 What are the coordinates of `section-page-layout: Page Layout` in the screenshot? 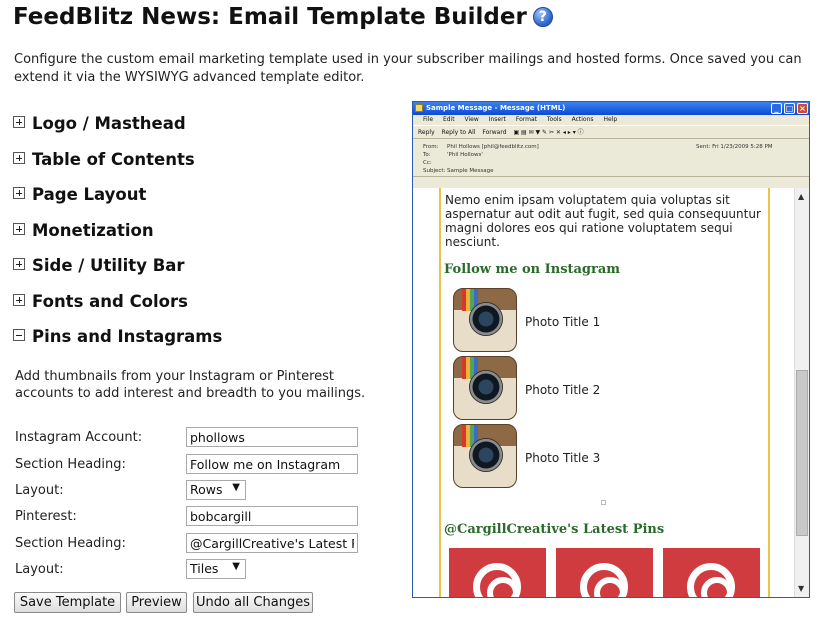 It's located at (79, 194).